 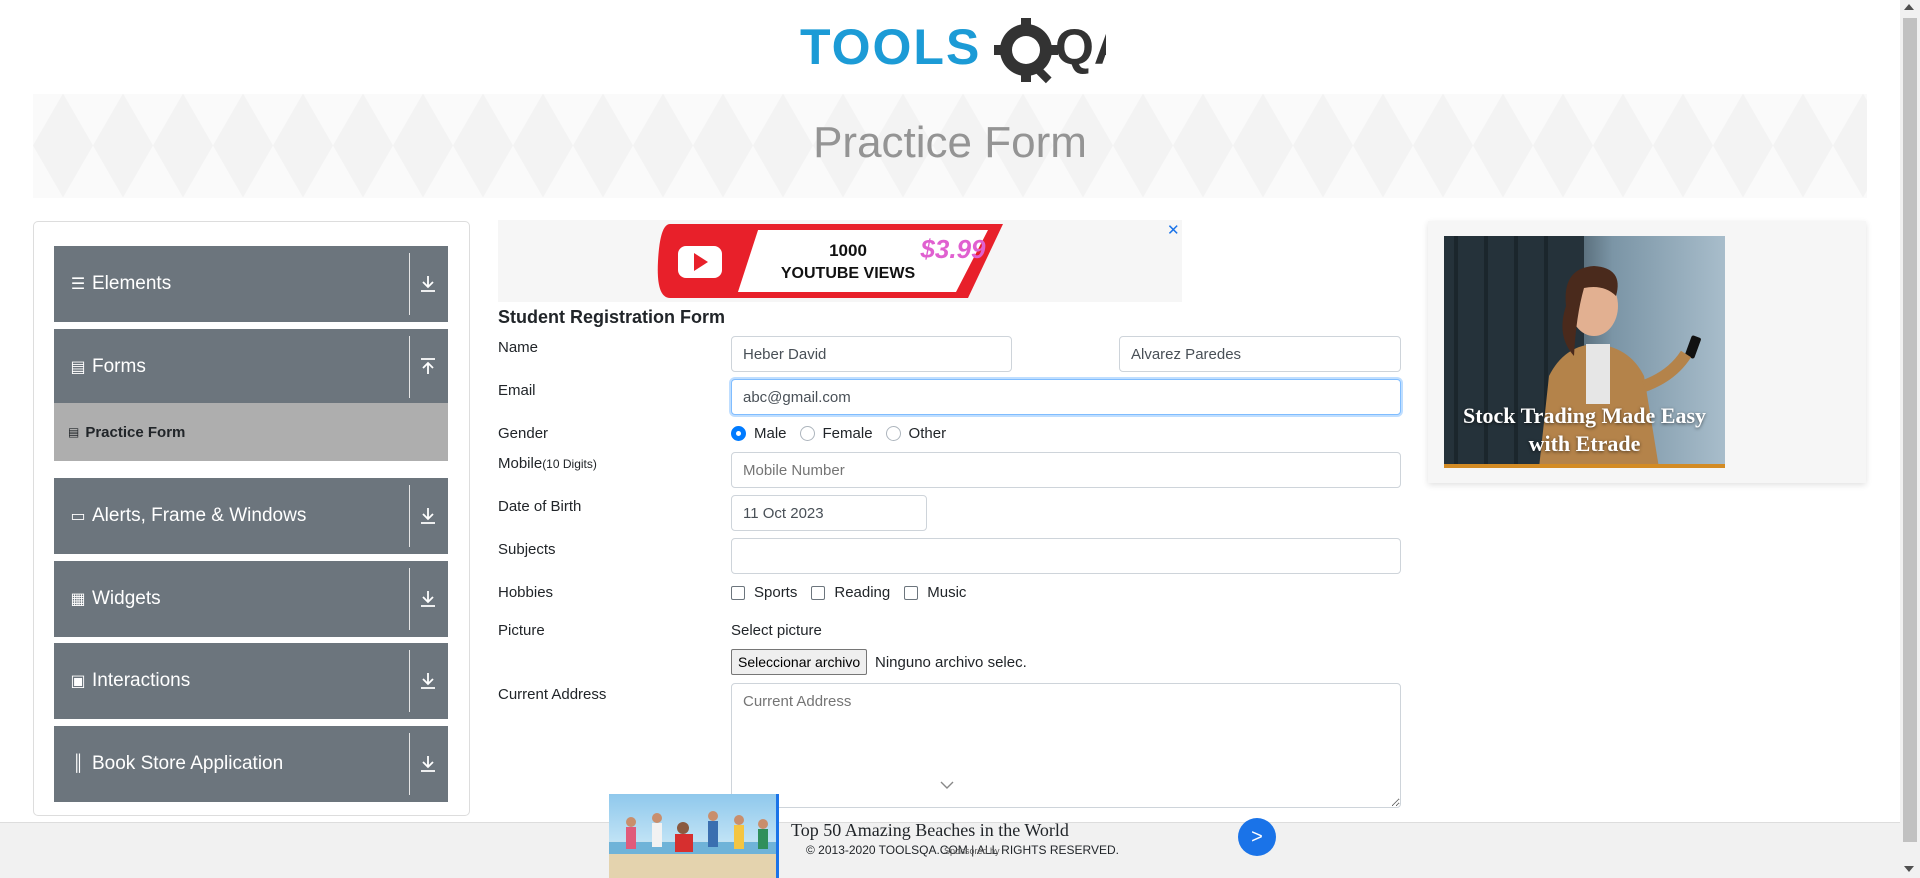 I want to click on hobby-option-reading: Reading, so click(x=850, y=592).